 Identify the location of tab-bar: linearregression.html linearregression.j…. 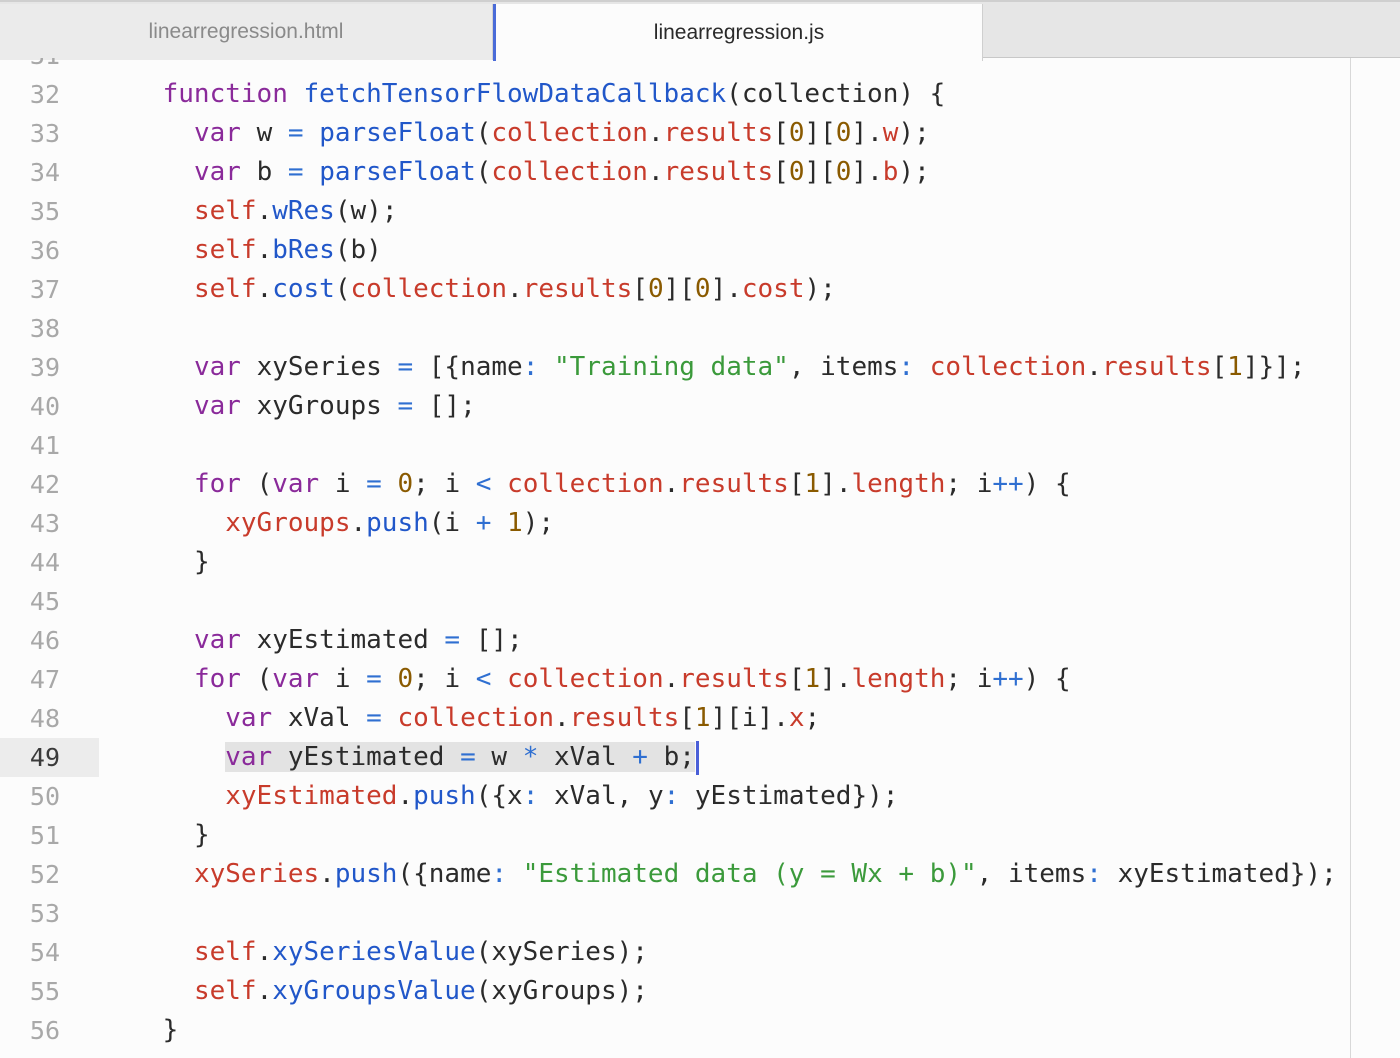
(700, 30).